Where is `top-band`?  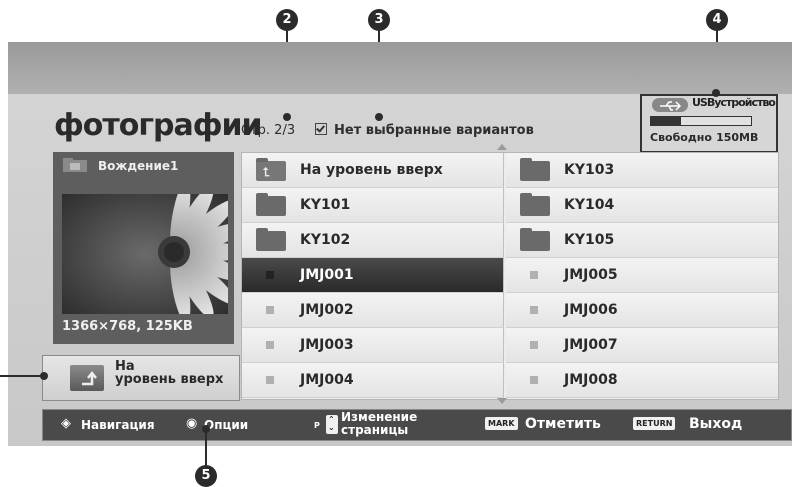 top-band is located at coordinates (400, 68).